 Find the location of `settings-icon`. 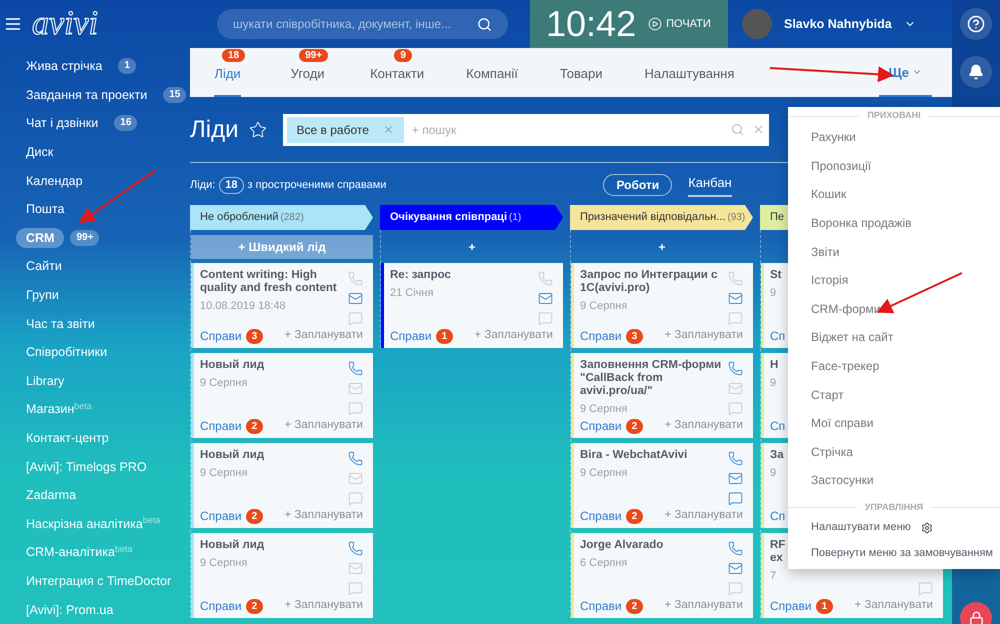

settings-icon is located at coordinates (926, 528).